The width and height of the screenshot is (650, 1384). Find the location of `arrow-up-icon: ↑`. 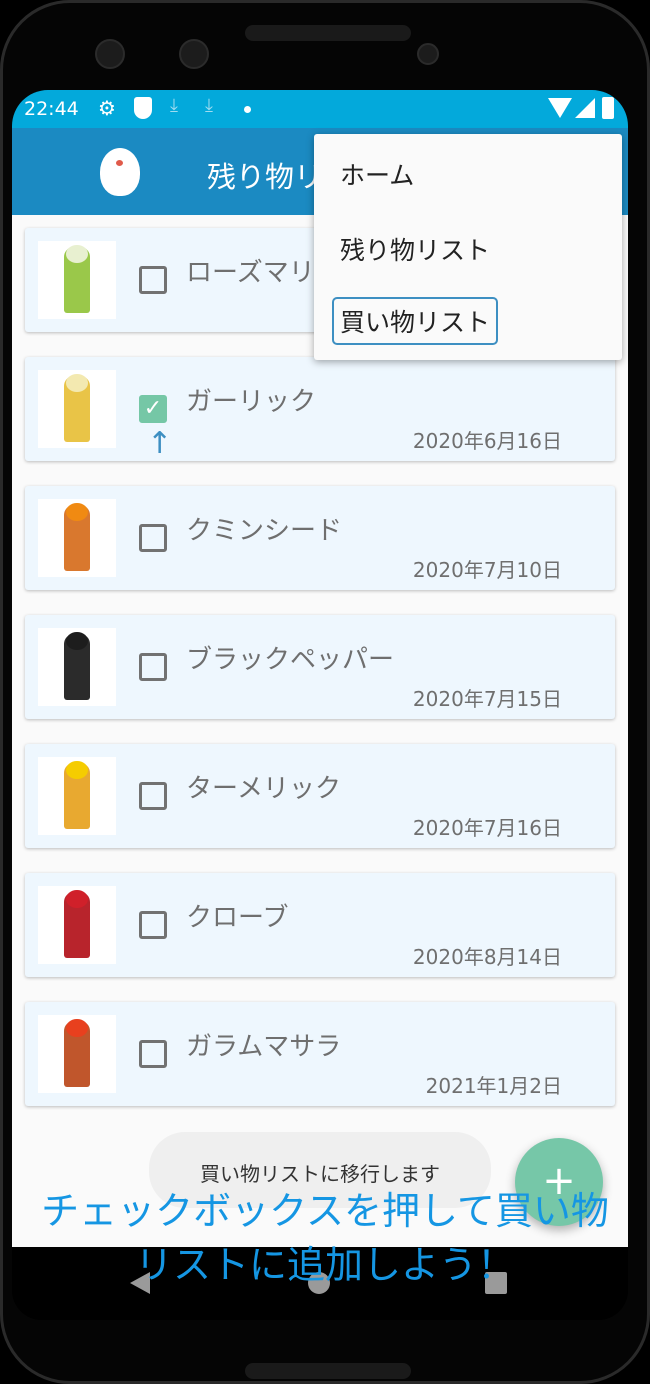

arrow-up-icon: ↑ is located at coordinates (160, 443).